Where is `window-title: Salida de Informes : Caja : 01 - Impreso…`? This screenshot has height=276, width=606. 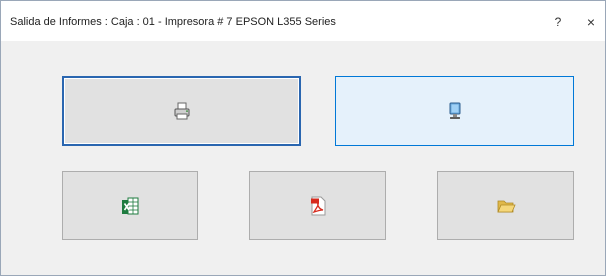 window-title: Salida de Informes : Caja : 01 - Impreso… is located at coordinates (173, 22).